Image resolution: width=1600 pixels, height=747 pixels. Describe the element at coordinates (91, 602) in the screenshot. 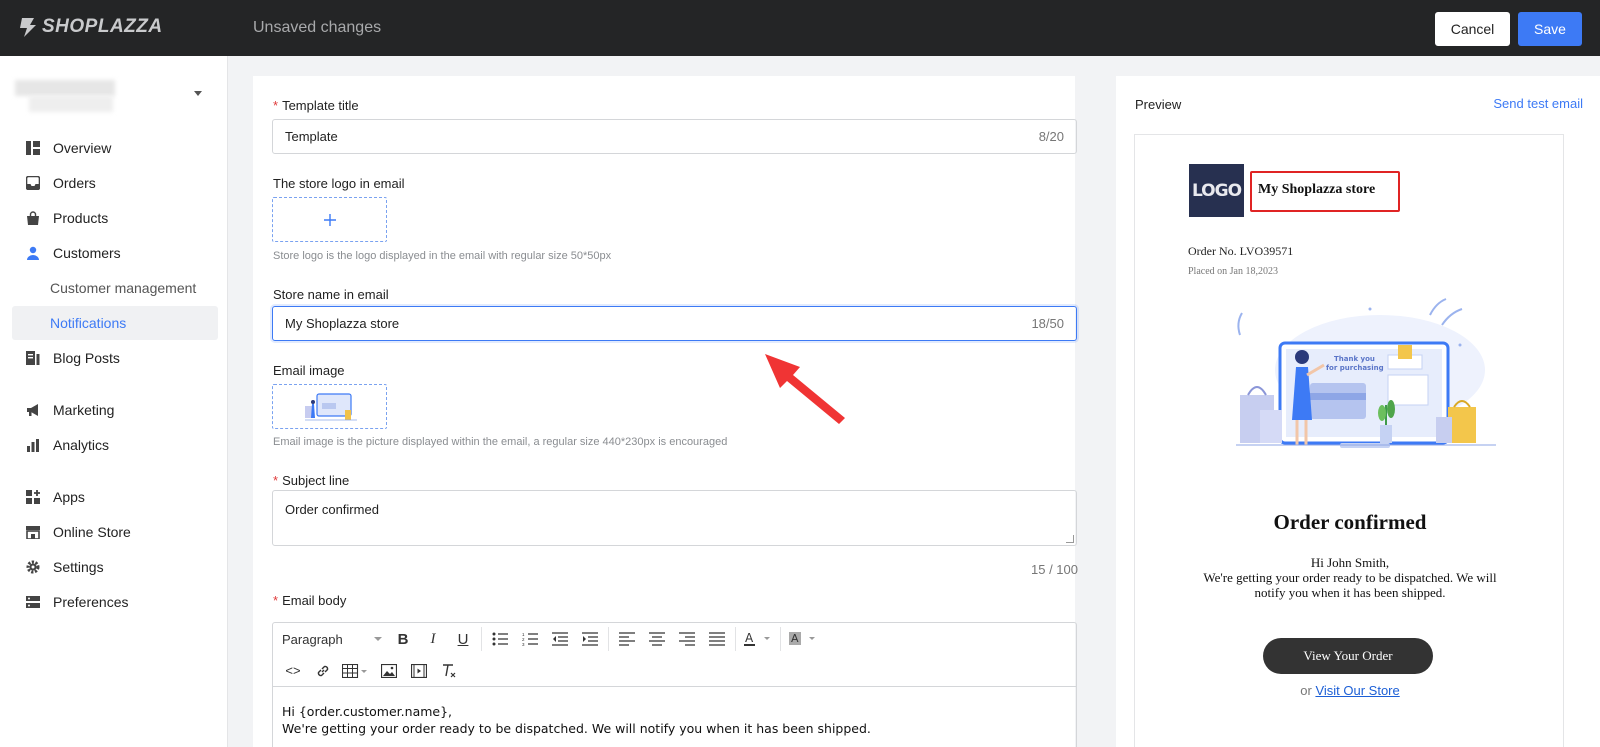

I see `sidebar-item-label: Preferences` at that location.